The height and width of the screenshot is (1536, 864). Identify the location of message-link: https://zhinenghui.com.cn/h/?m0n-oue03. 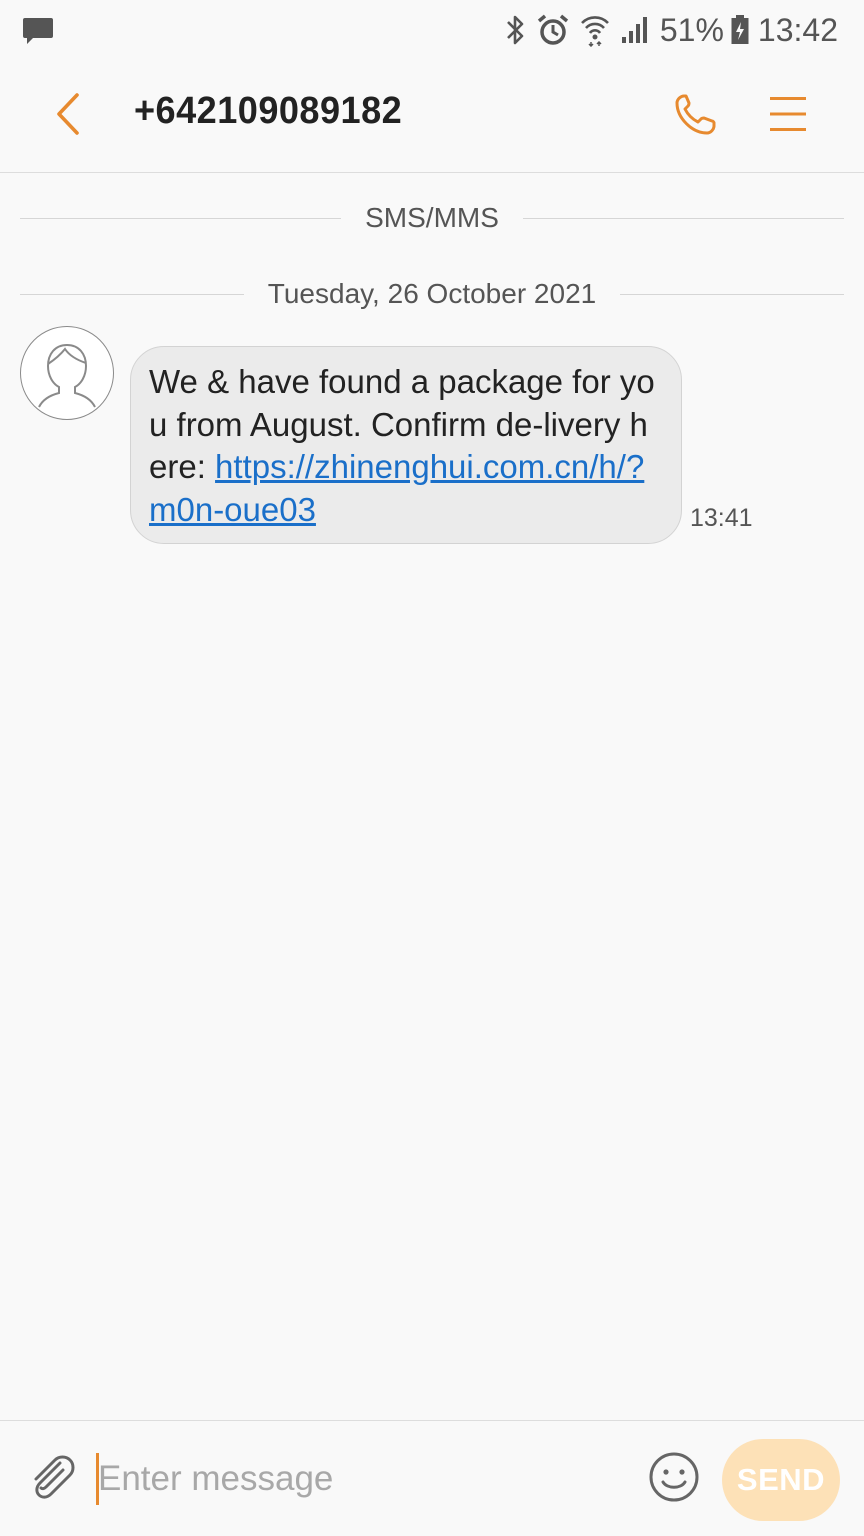
(396, 488).